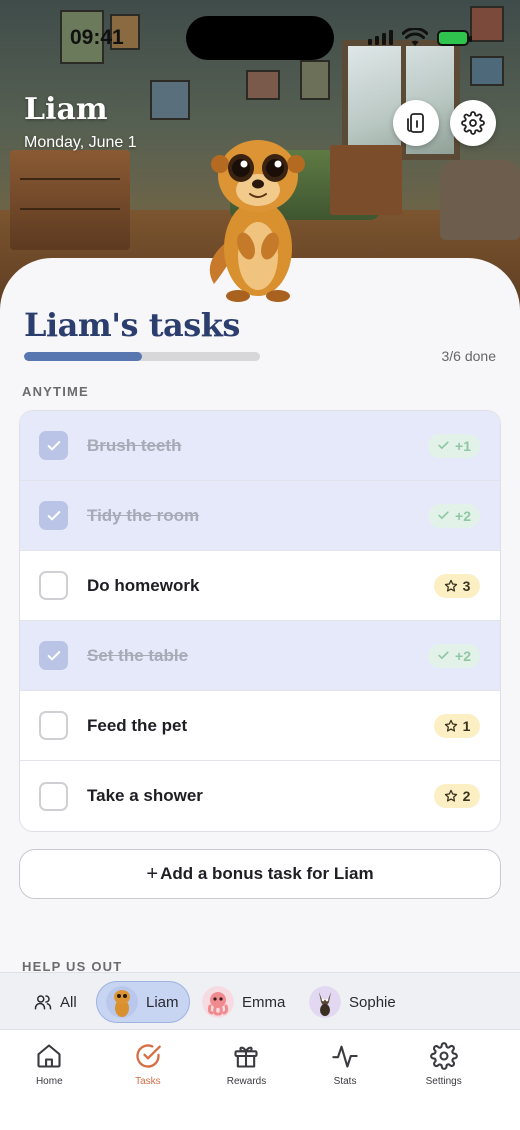 Image resolution: width=520 pixels, height=1130 pixels. What do you see at coordinates (260, 796) in the screenshot?
I see `task-row: Take a shower 2` at bounding box center [260, 796].